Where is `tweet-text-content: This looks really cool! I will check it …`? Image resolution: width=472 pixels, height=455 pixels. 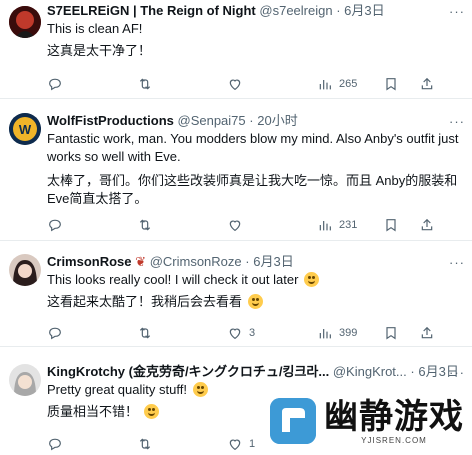
tweet-text-content: This looks really cool! I will check it … is located at coordinates (173, 279).